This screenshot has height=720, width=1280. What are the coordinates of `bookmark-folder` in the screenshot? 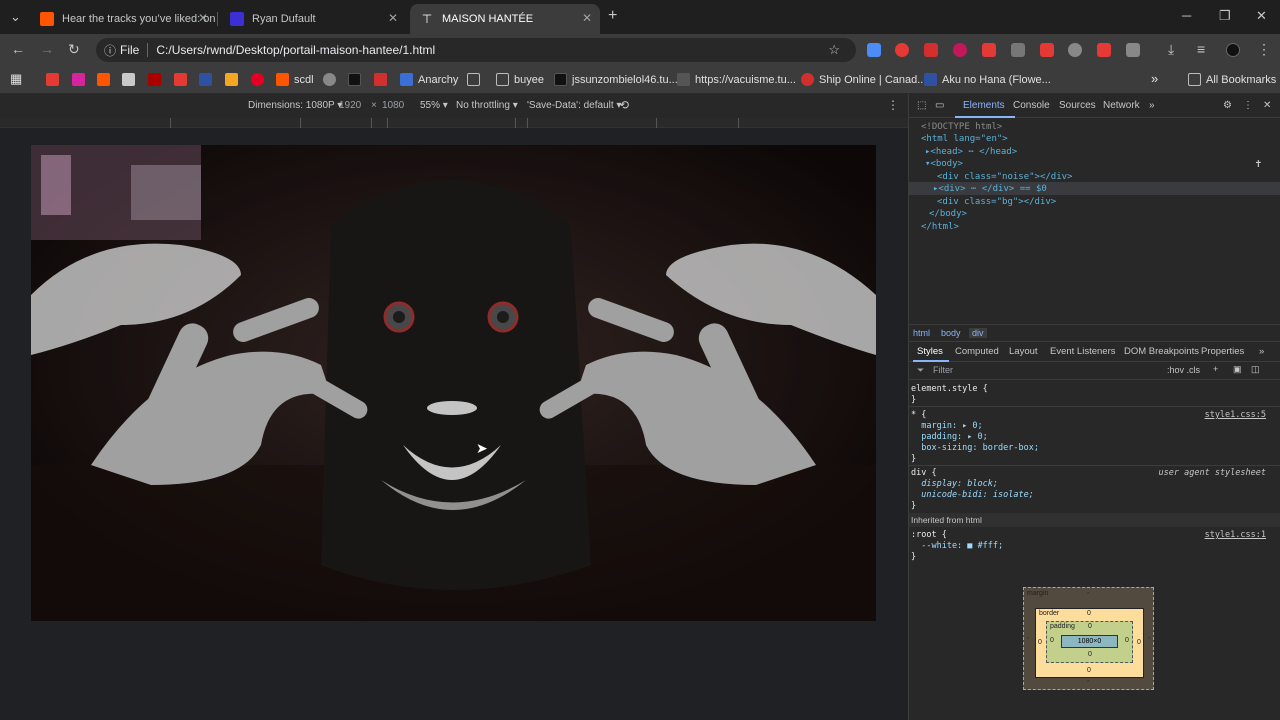 It's located at (476, 79).